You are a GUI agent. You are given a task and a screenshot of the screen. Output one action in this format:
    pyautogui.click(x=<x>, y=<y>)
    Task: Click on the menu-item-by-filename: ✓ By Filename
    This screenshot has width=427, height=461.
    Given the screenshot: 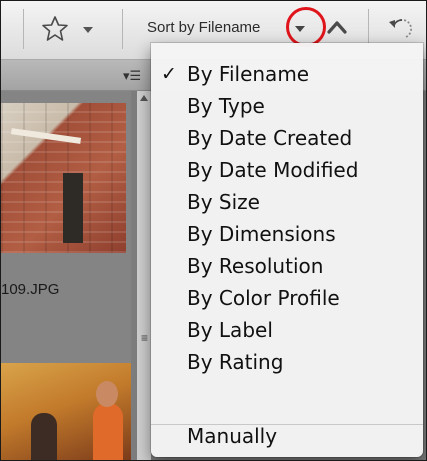 What is the action you would take?
    pyautogui.click(x=287, y=74)
    